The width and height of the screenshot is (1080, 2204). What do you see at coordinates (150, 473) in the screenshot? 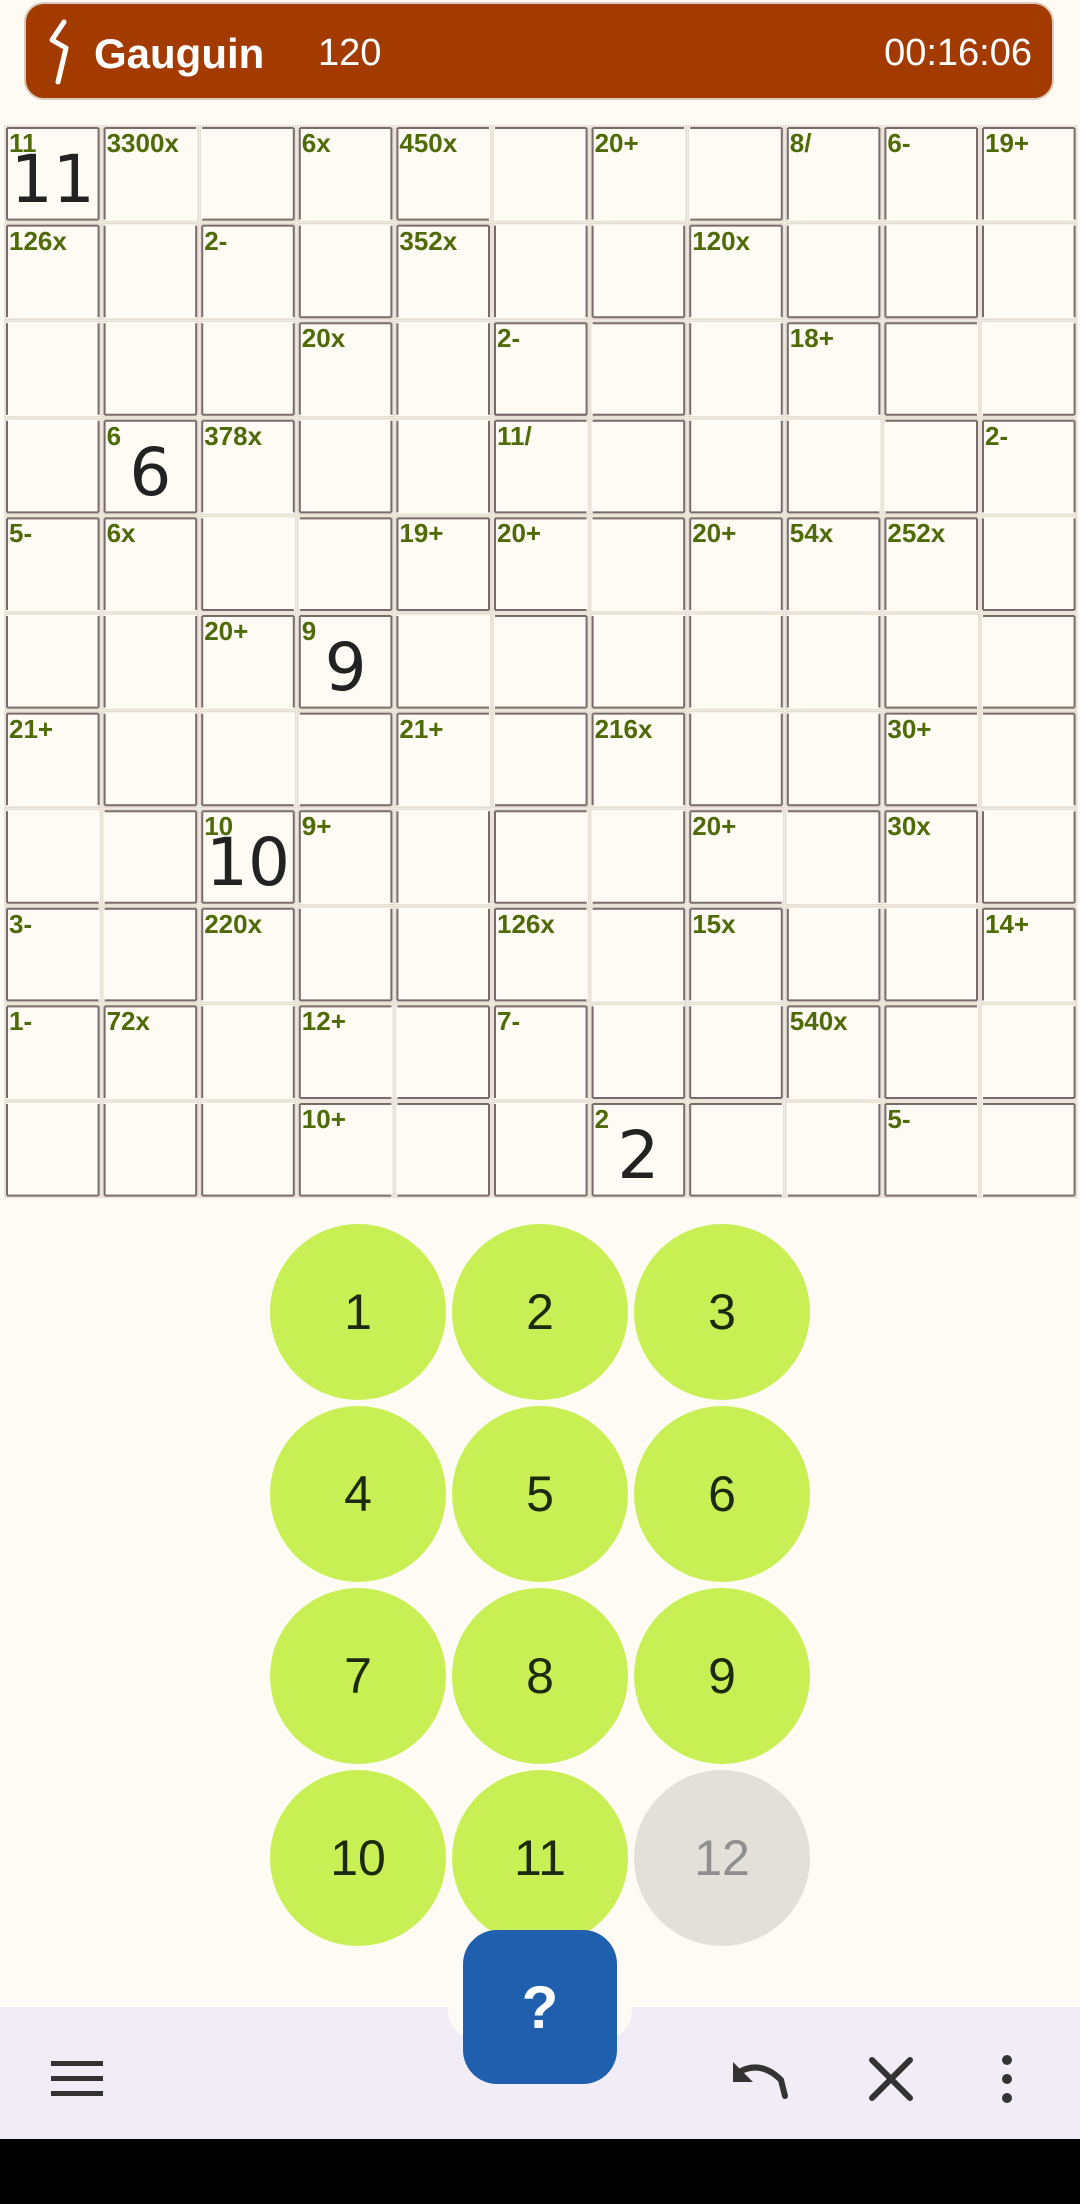
I see `cell-value: 6` at bounding box center [150, 473].